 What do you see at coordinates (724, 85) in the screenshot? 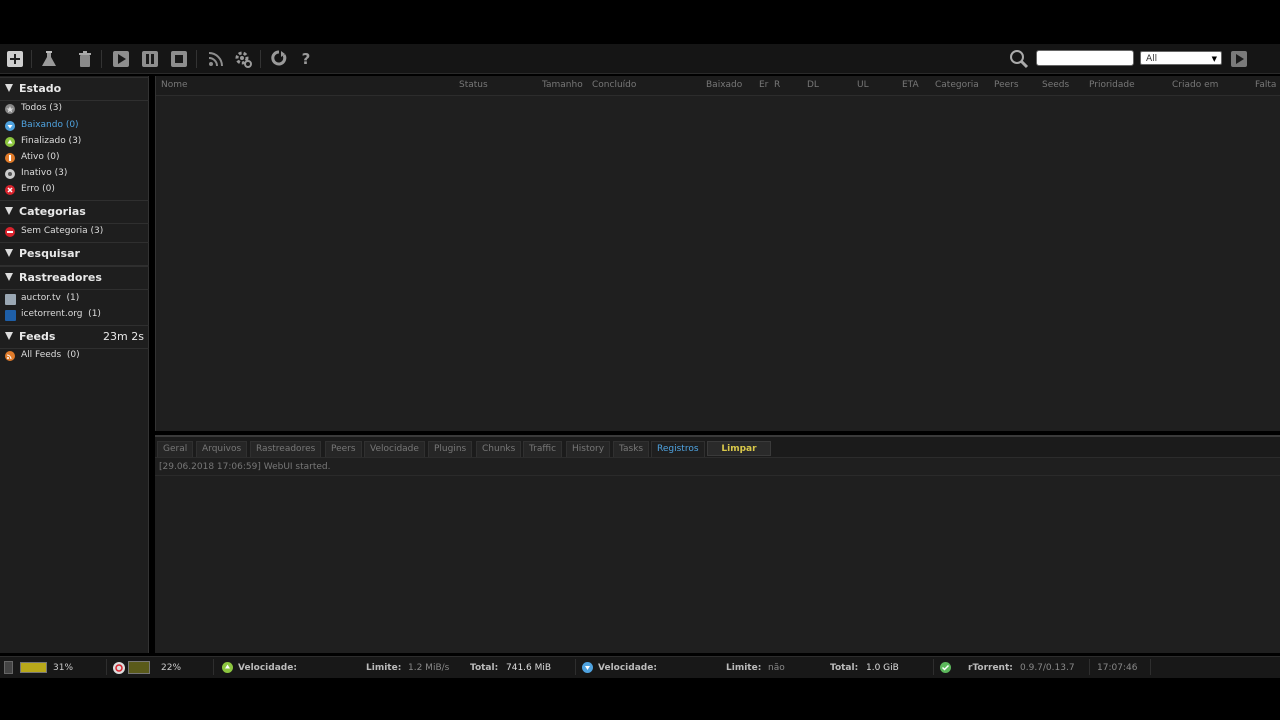
I see `column-header-baixado: Baixado` at bounding box center [724, 85].